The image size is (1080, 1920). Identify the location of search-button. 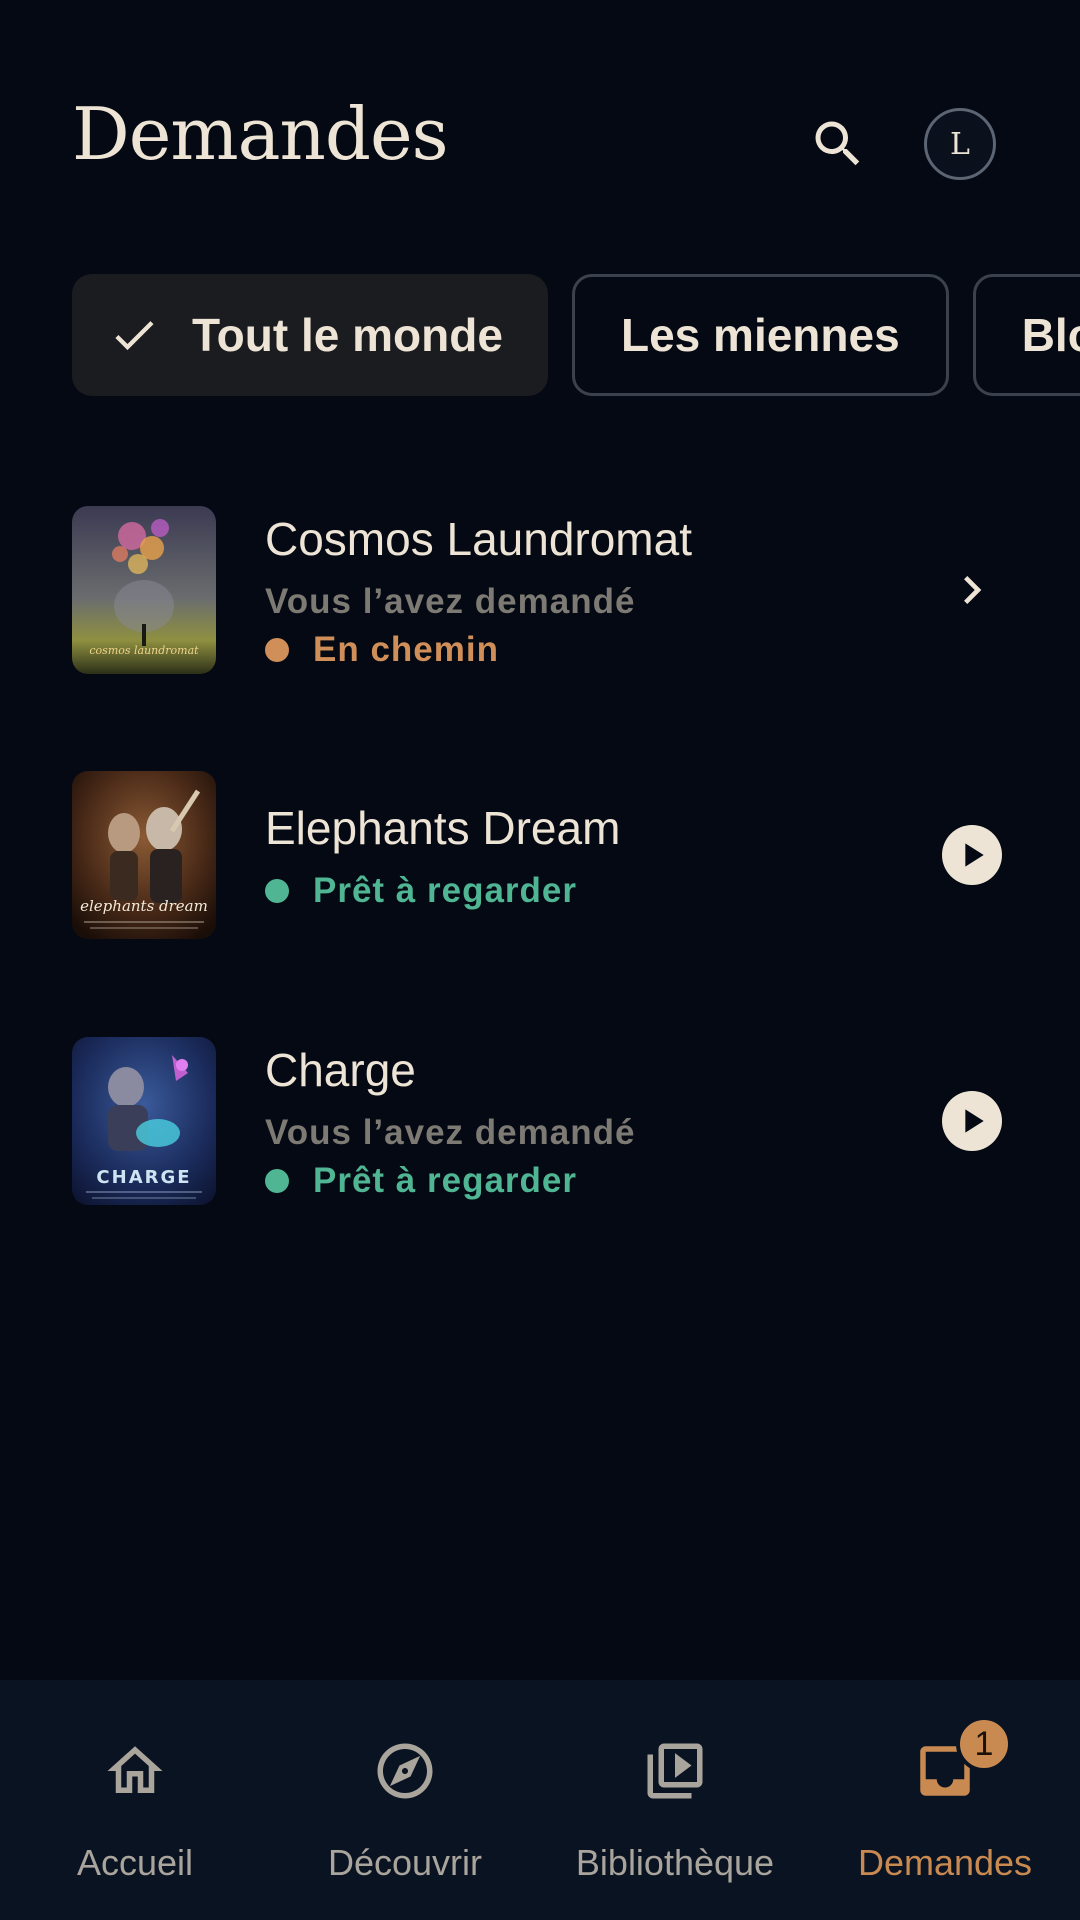
(838, 144).